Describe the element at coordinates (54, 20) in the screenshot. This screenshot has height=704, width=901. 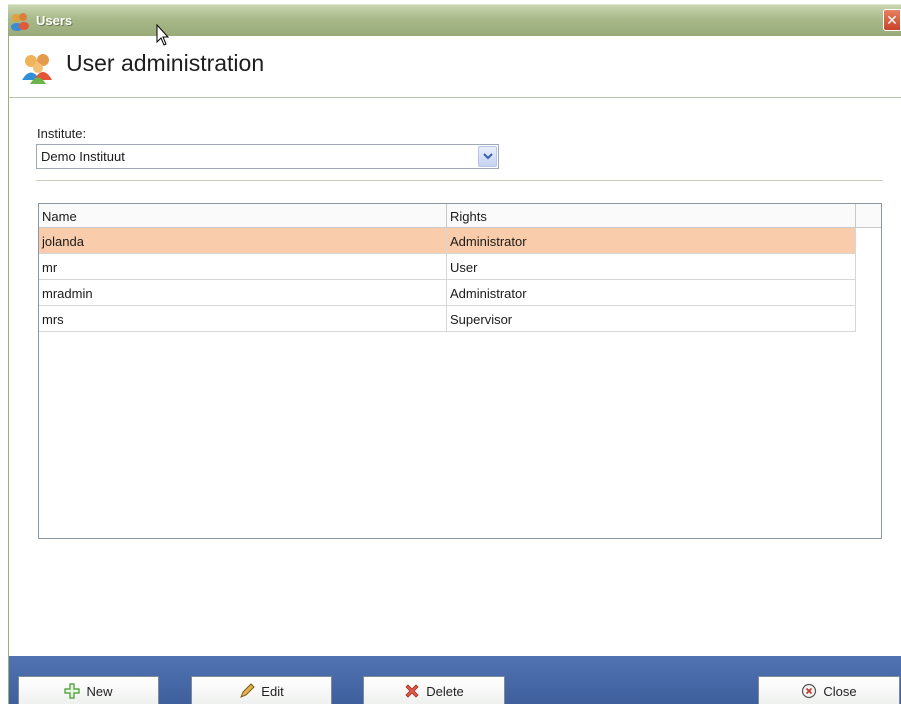
I see `window-title: Users` at that location.